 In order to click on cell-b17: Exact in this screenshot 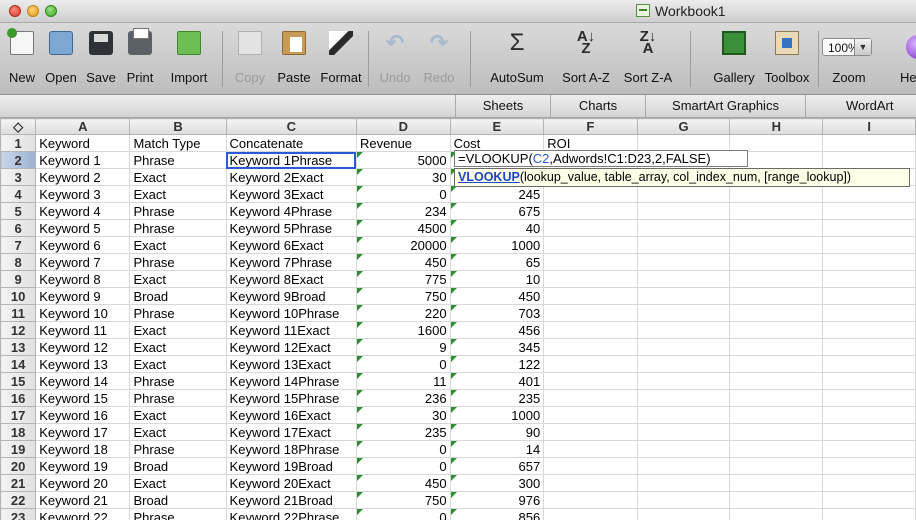, I will do `click(178, 415)`.